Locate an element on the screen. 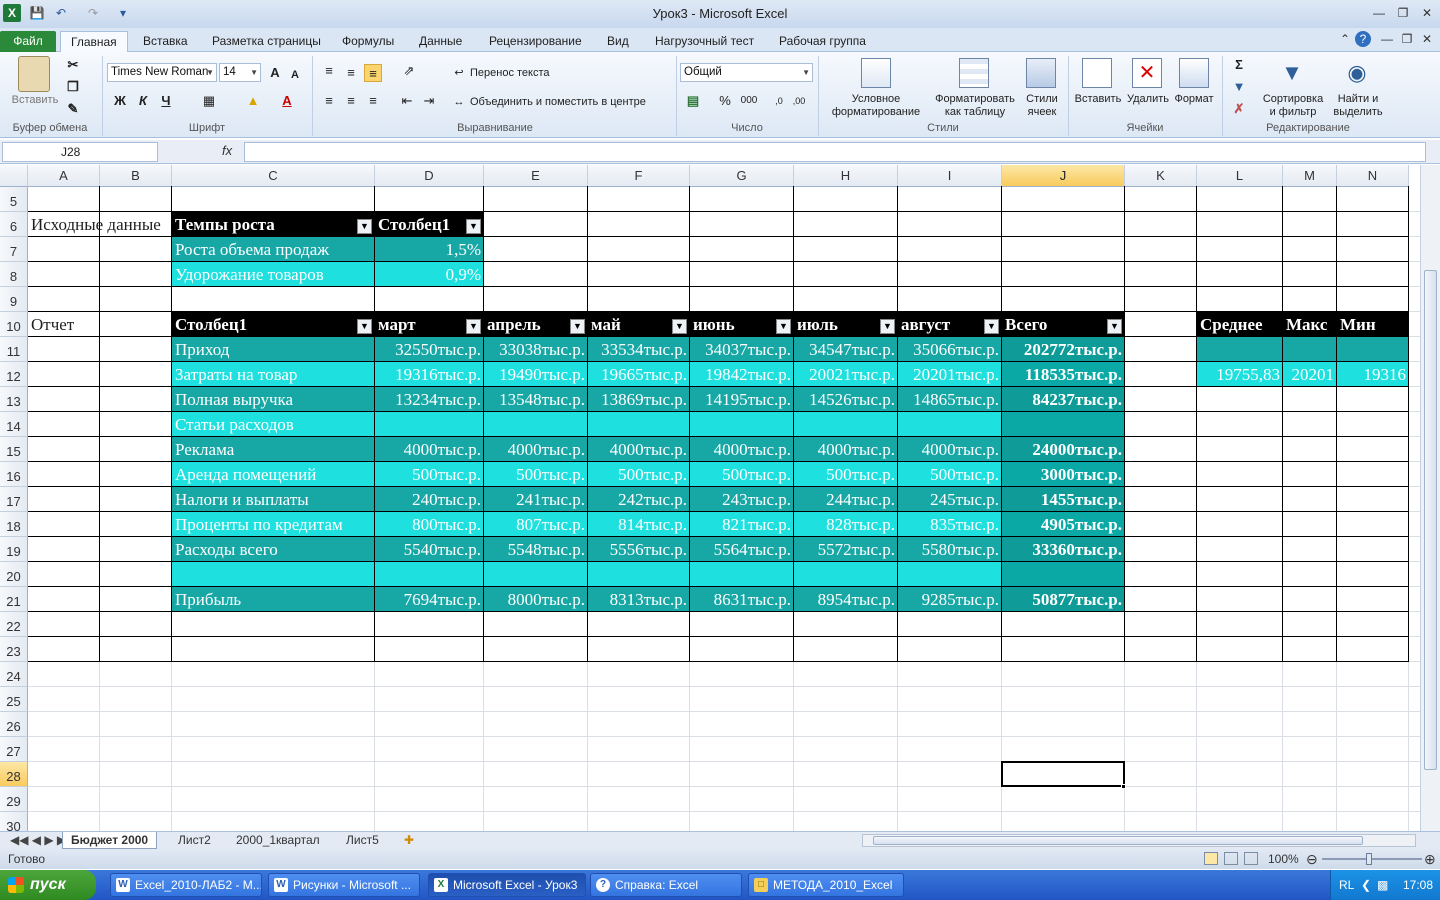 Image resolution: width=1440 pixels, height=900 pixels. column-header: A is located at coordinates (64, 176).